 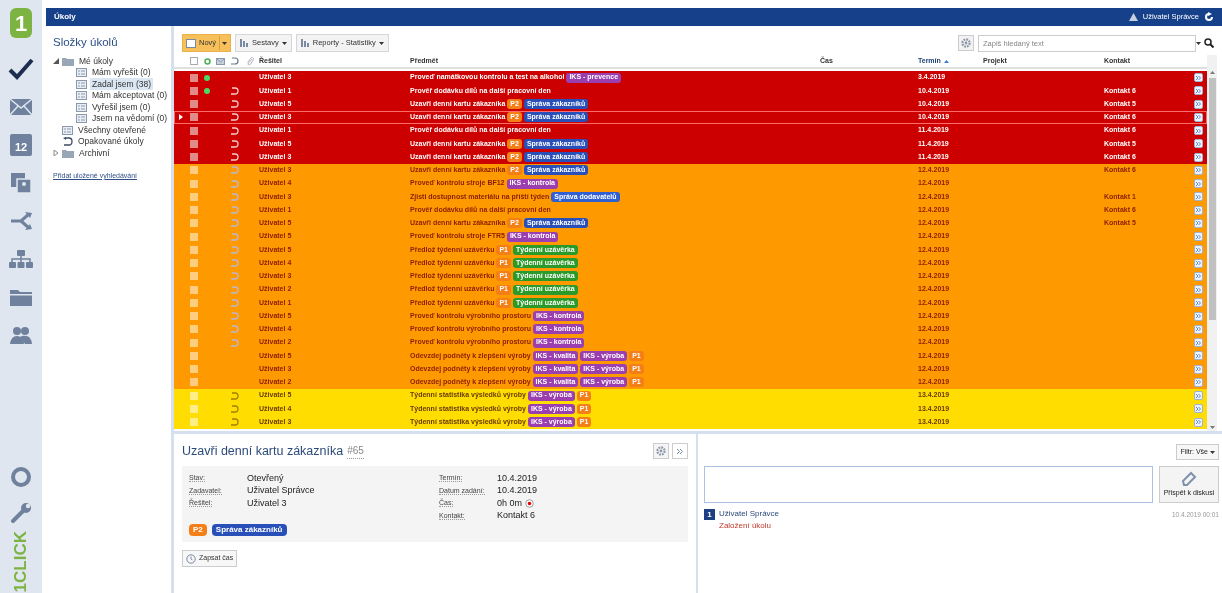 I want to click on folder-item: Mé úkoly, so click(x=96, y=61).